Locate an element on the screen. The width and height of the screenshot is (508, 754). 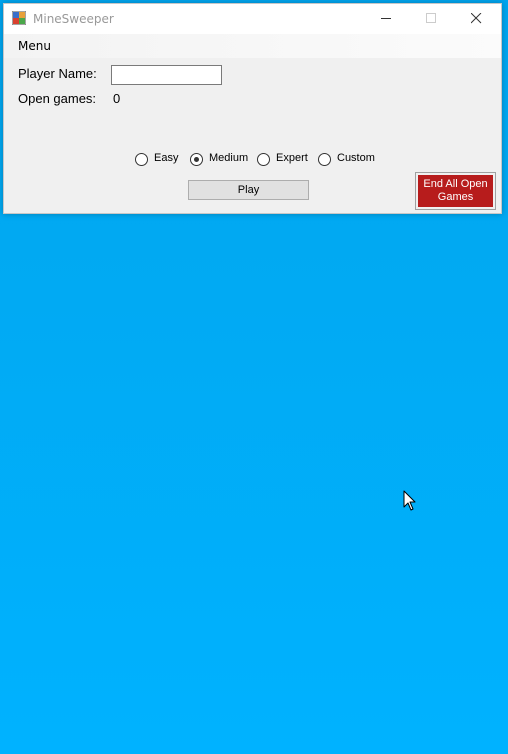
minimize-button is located at coordinates (386, 19).